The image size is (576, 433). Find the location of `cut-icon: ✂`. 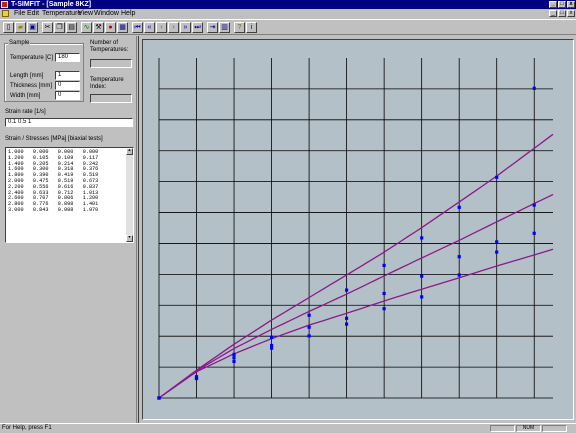

cut-icon: ✂ is located at coordinates (47, 27).